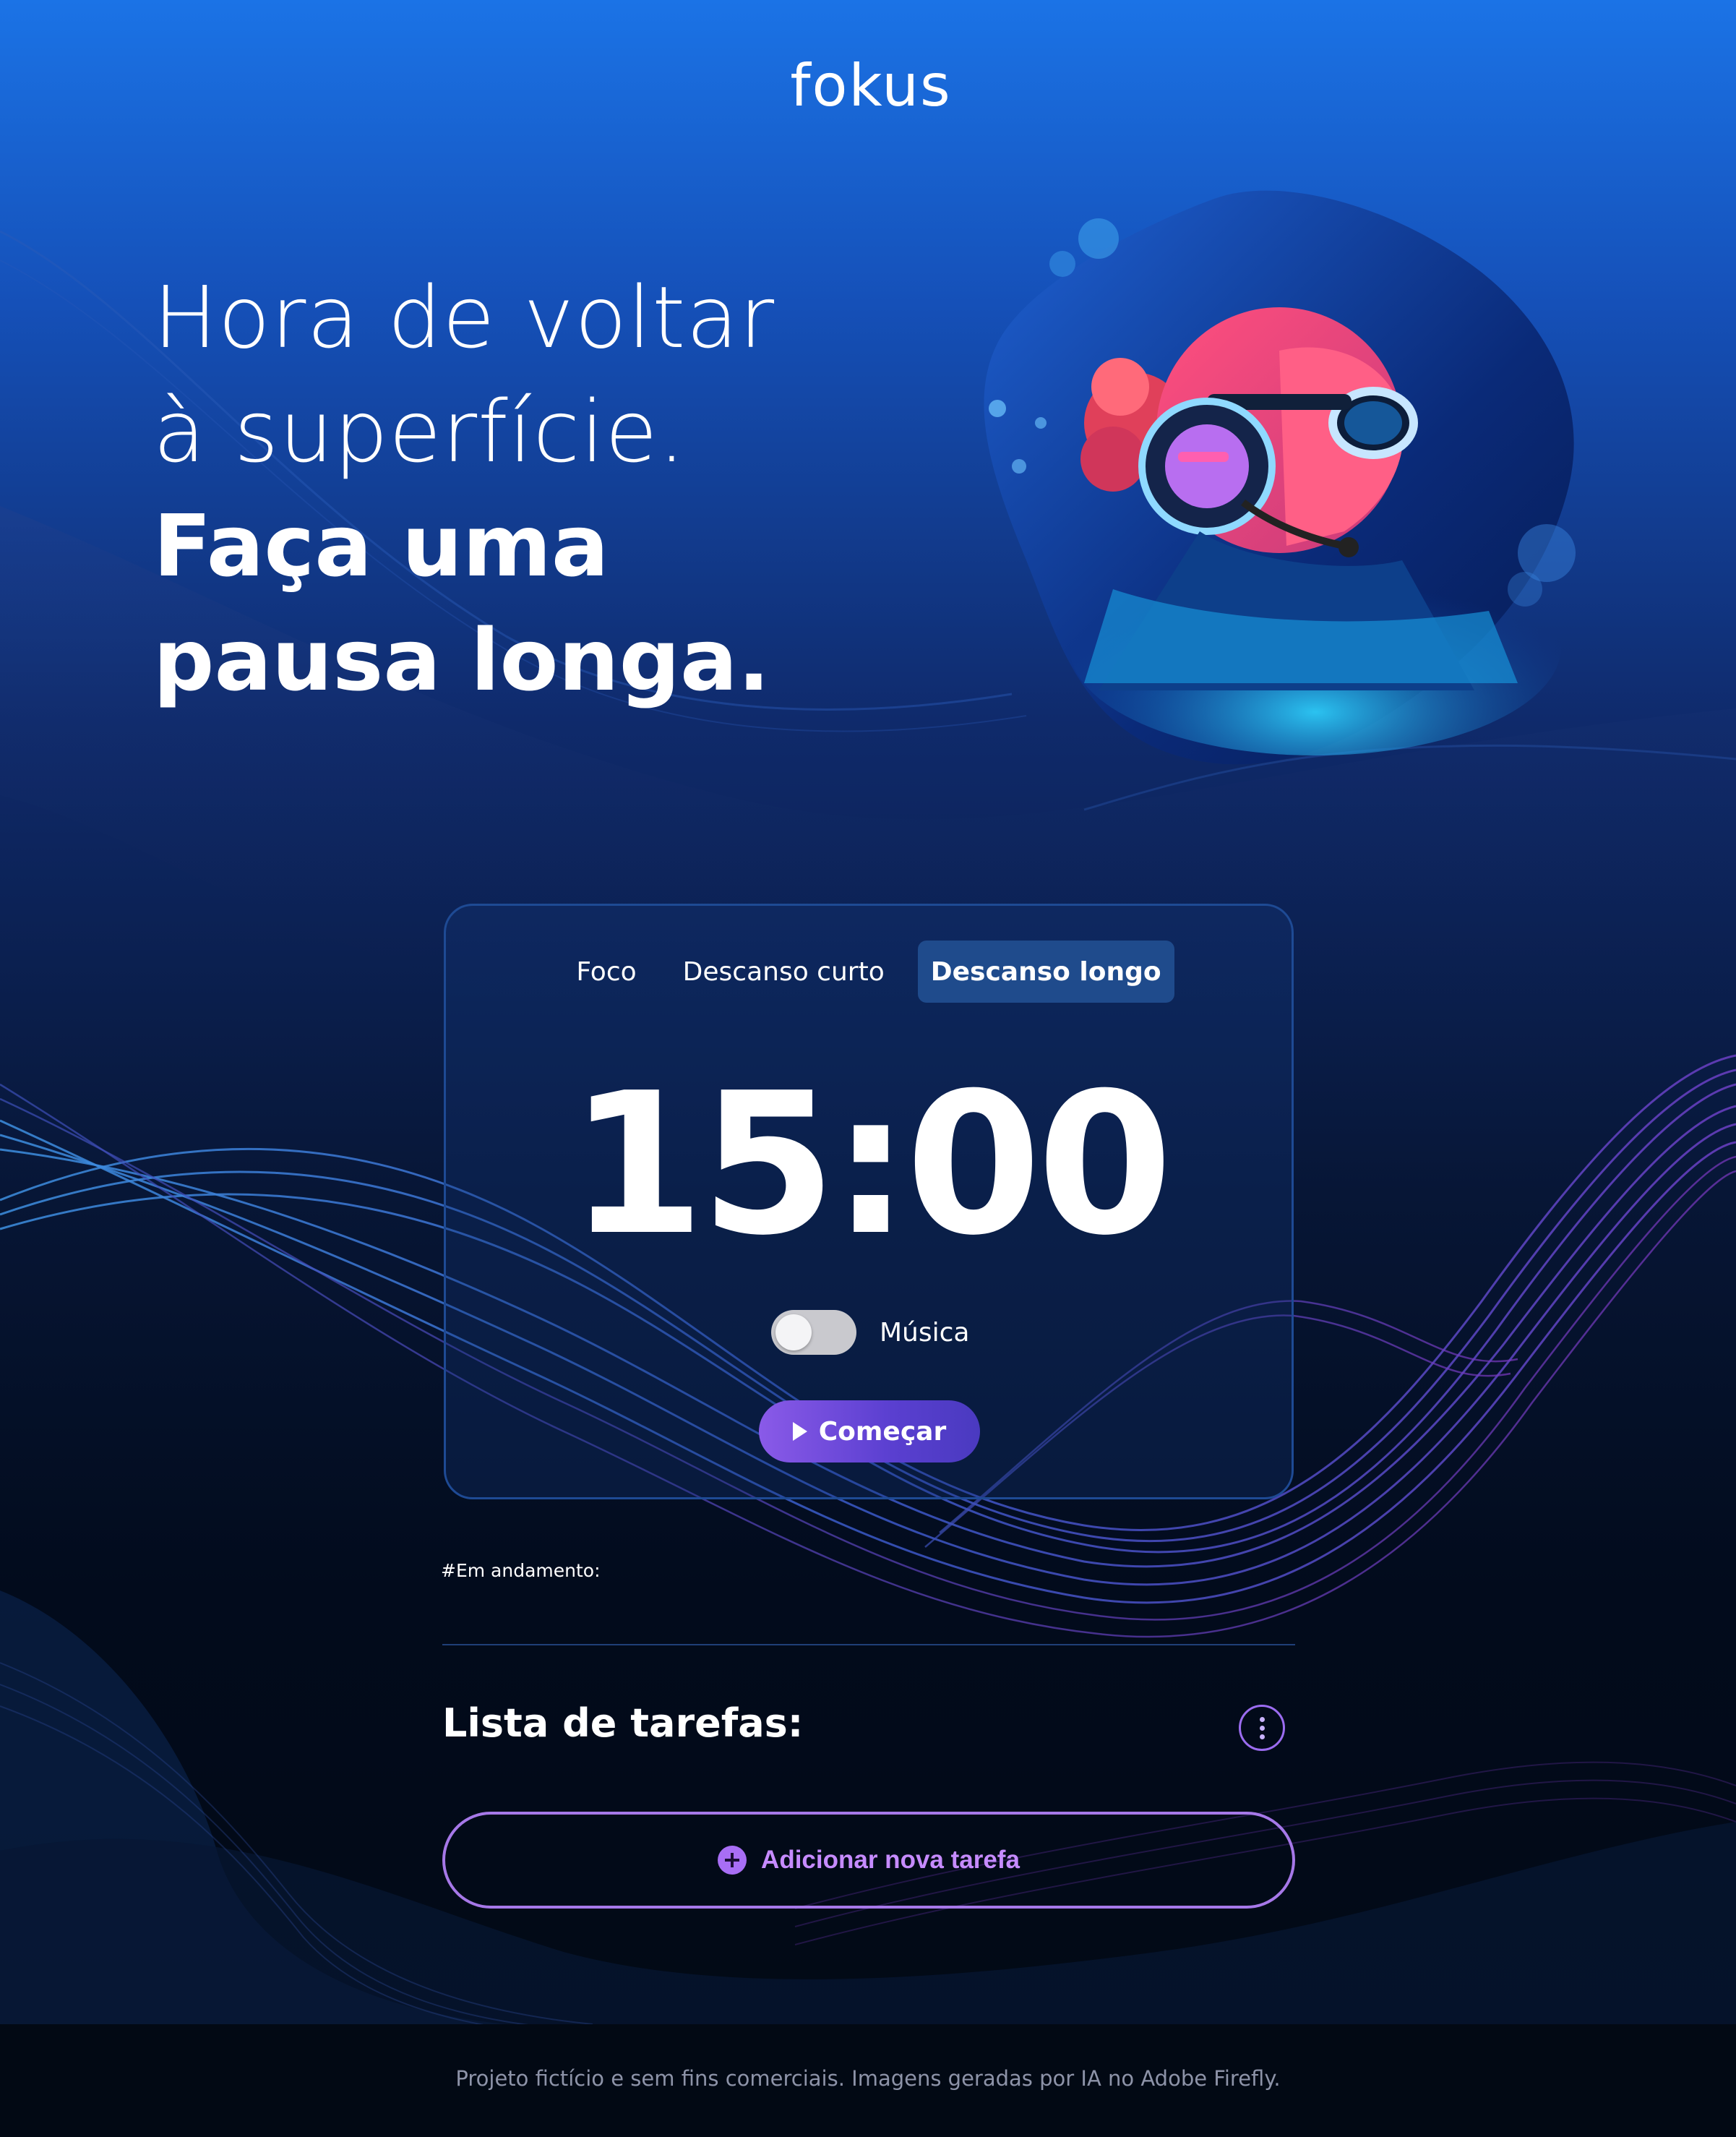 The width and height of the screenshot is (1736, 2137). I want to click on hero-illustration, so click(1280, 477).